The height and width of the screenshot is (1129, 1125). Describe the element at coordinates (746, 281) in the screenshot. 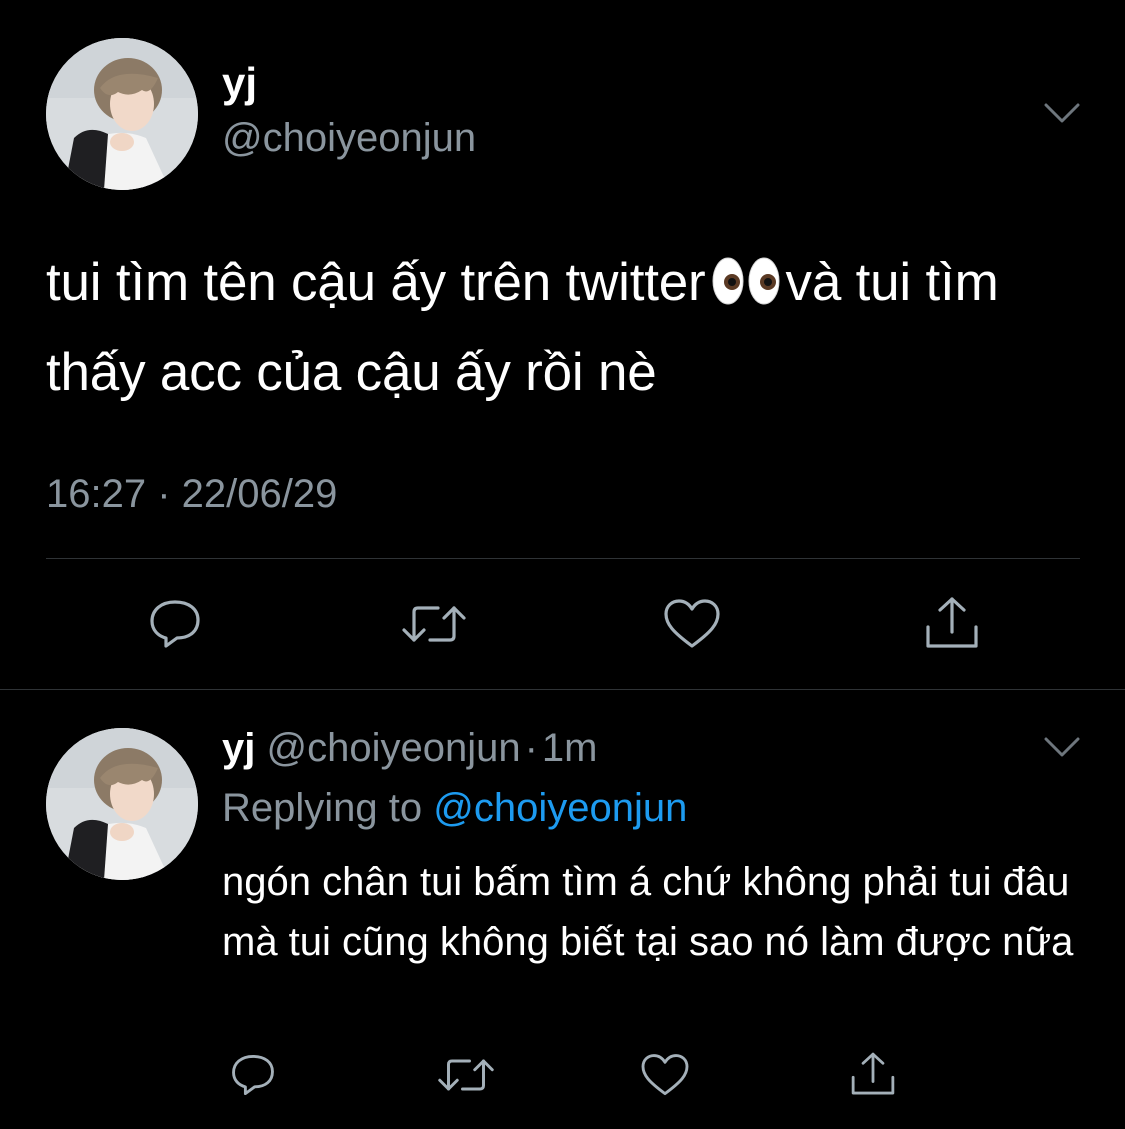

I see `eyes-emoji-icon` at that location.